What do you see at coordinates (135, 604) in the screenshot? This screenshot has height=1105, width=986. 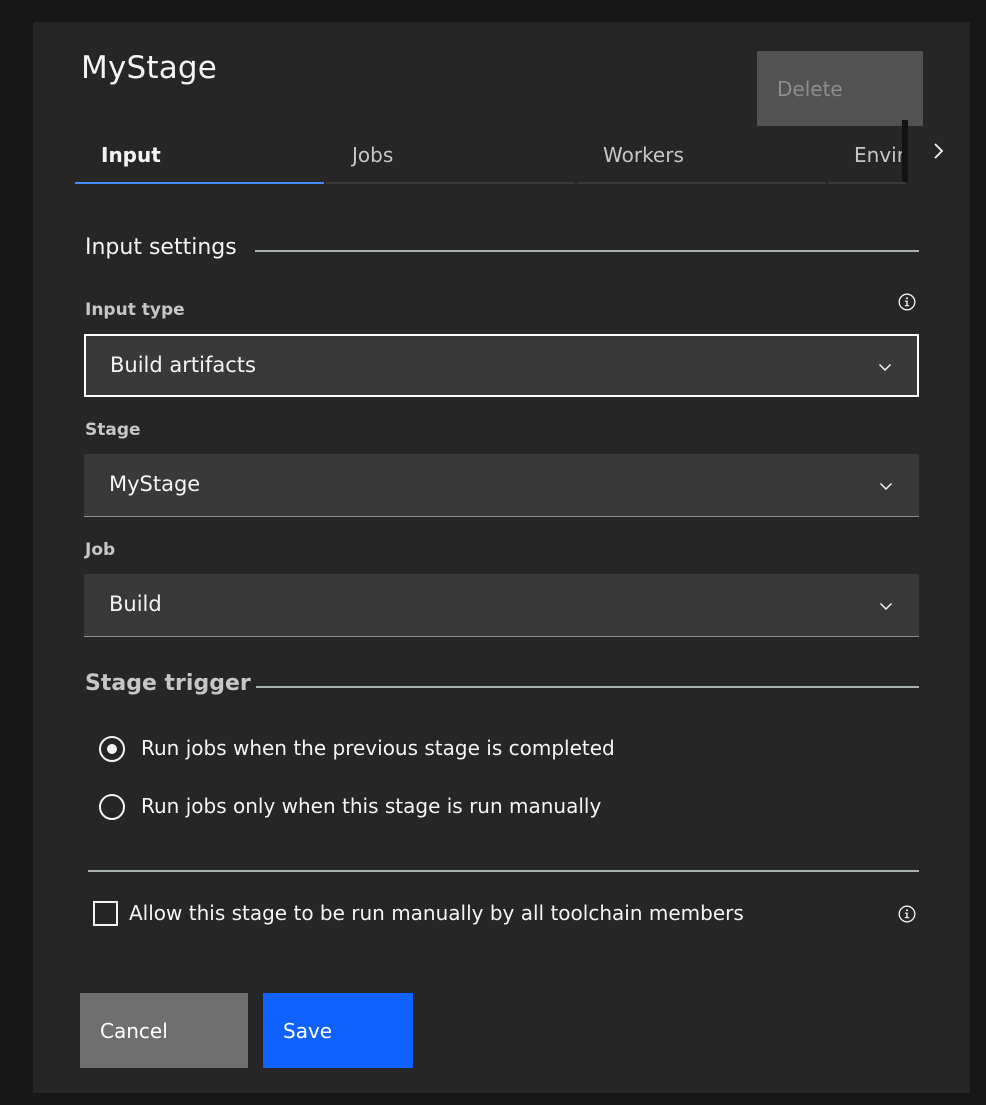 I see `job-value: Build` at bounding box center [135, 604].